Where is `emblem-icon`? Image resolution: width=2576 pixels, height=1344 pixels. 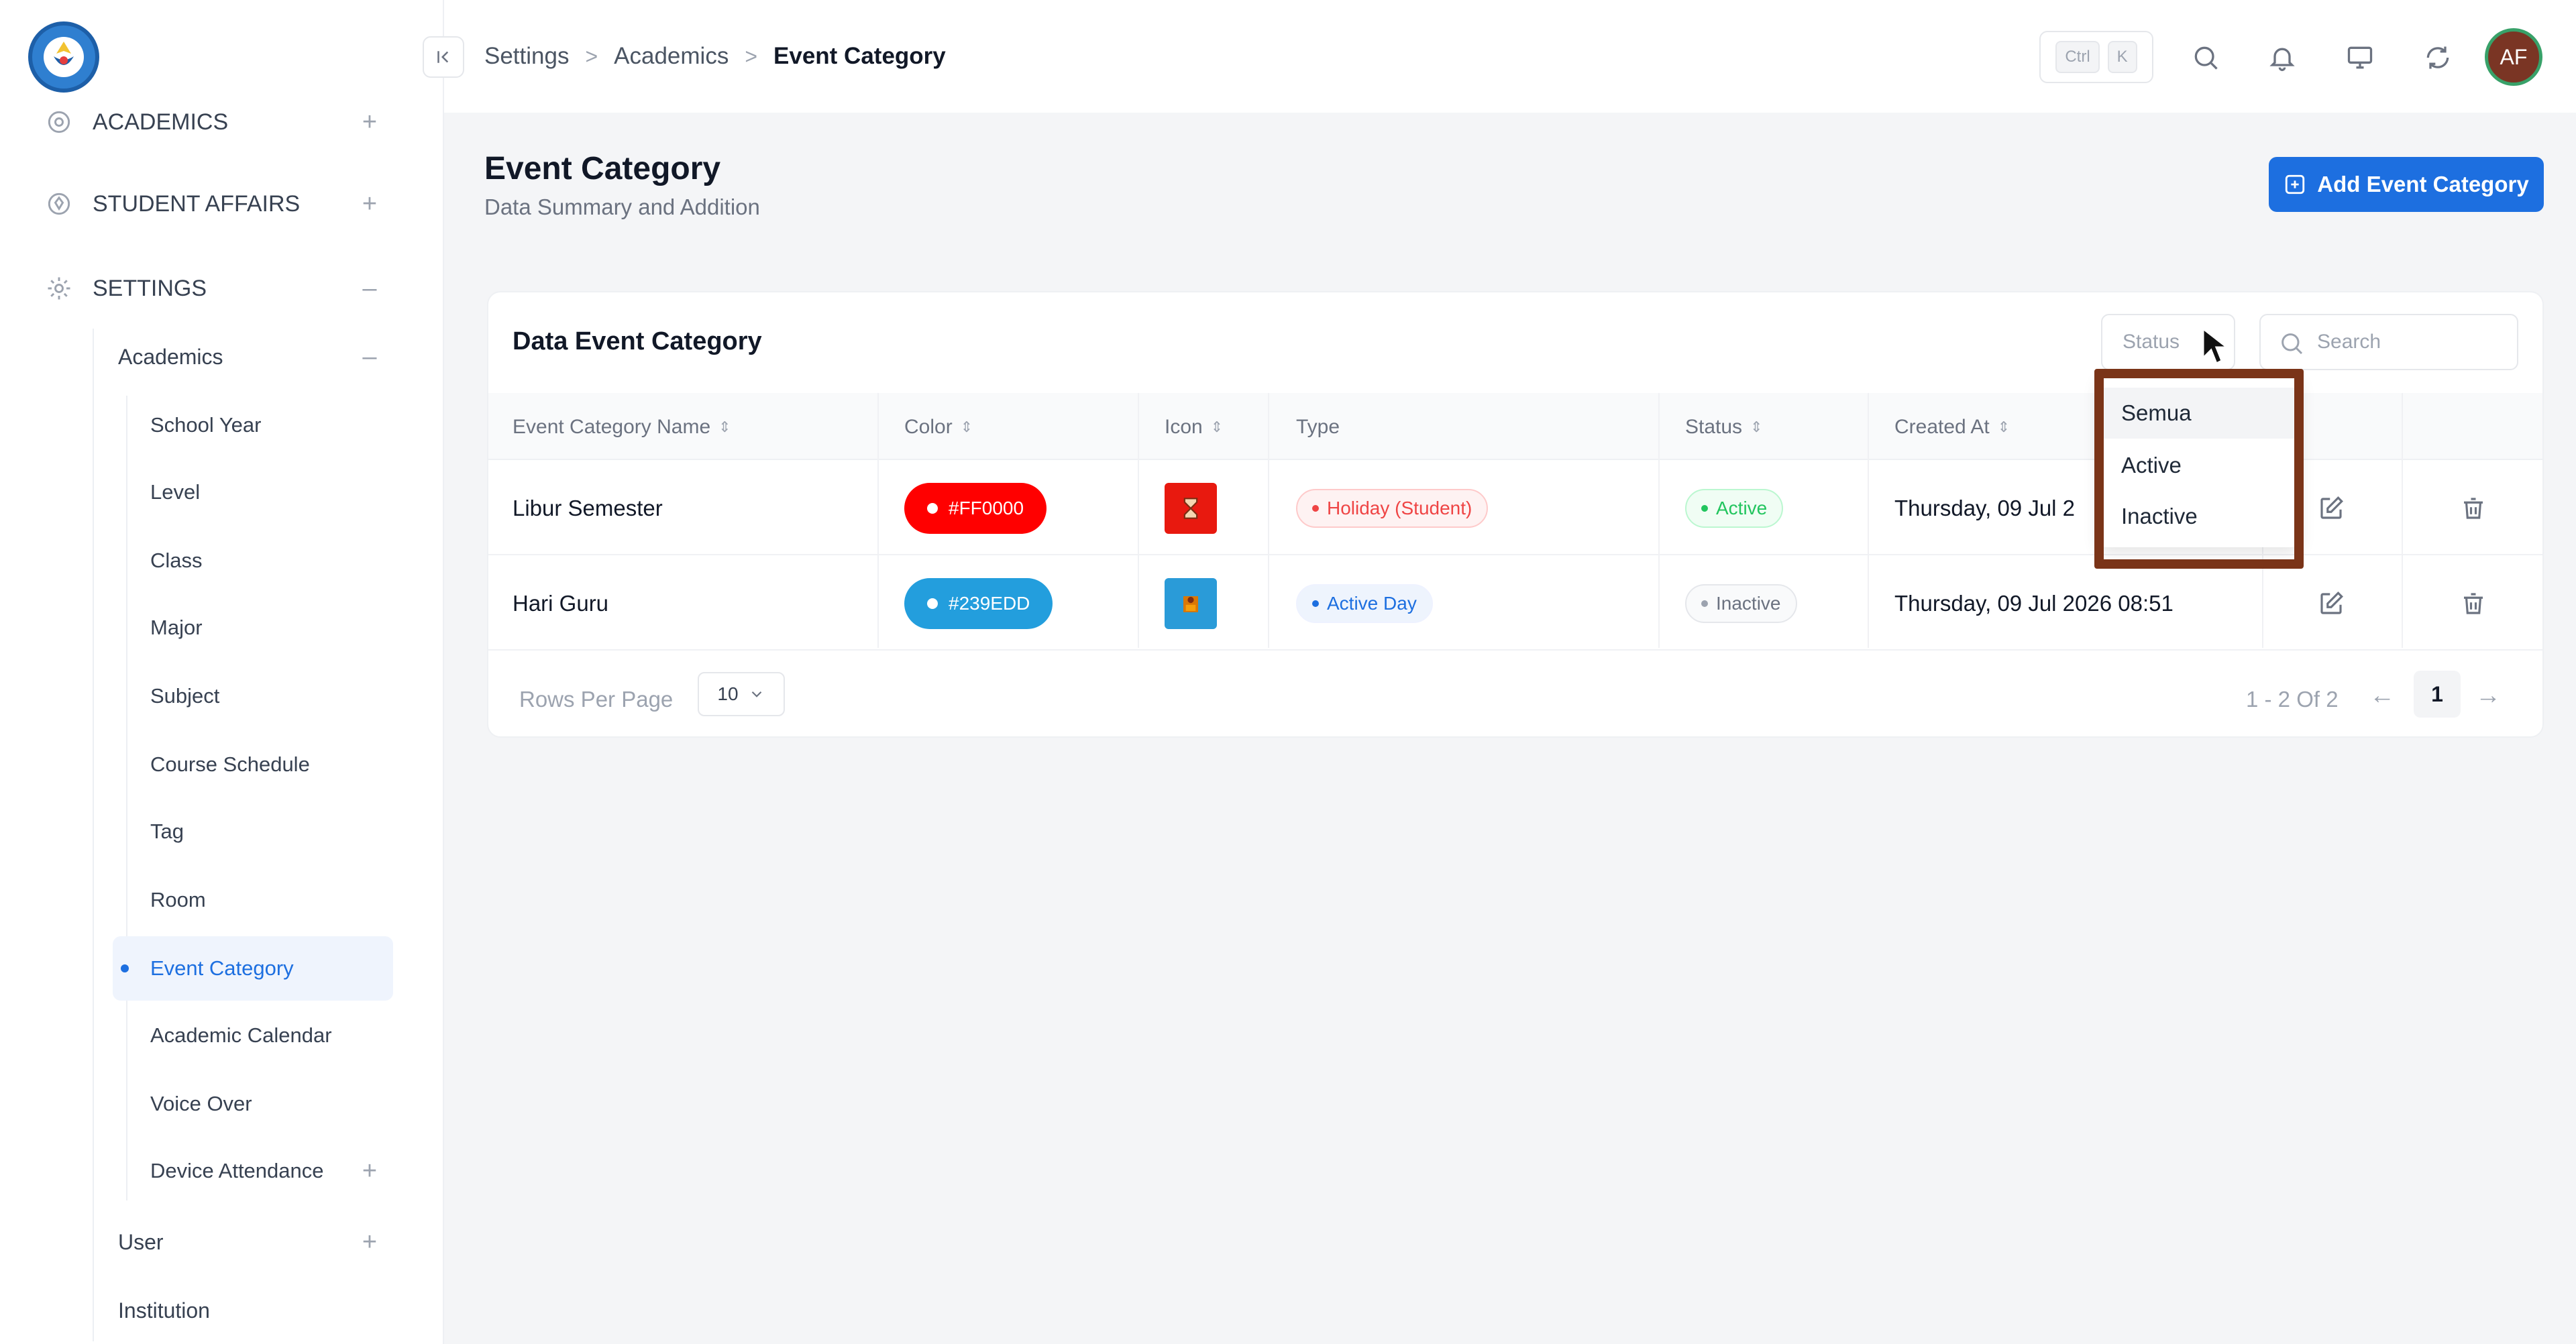
emblem-icon is located at coordinates (64, 57).